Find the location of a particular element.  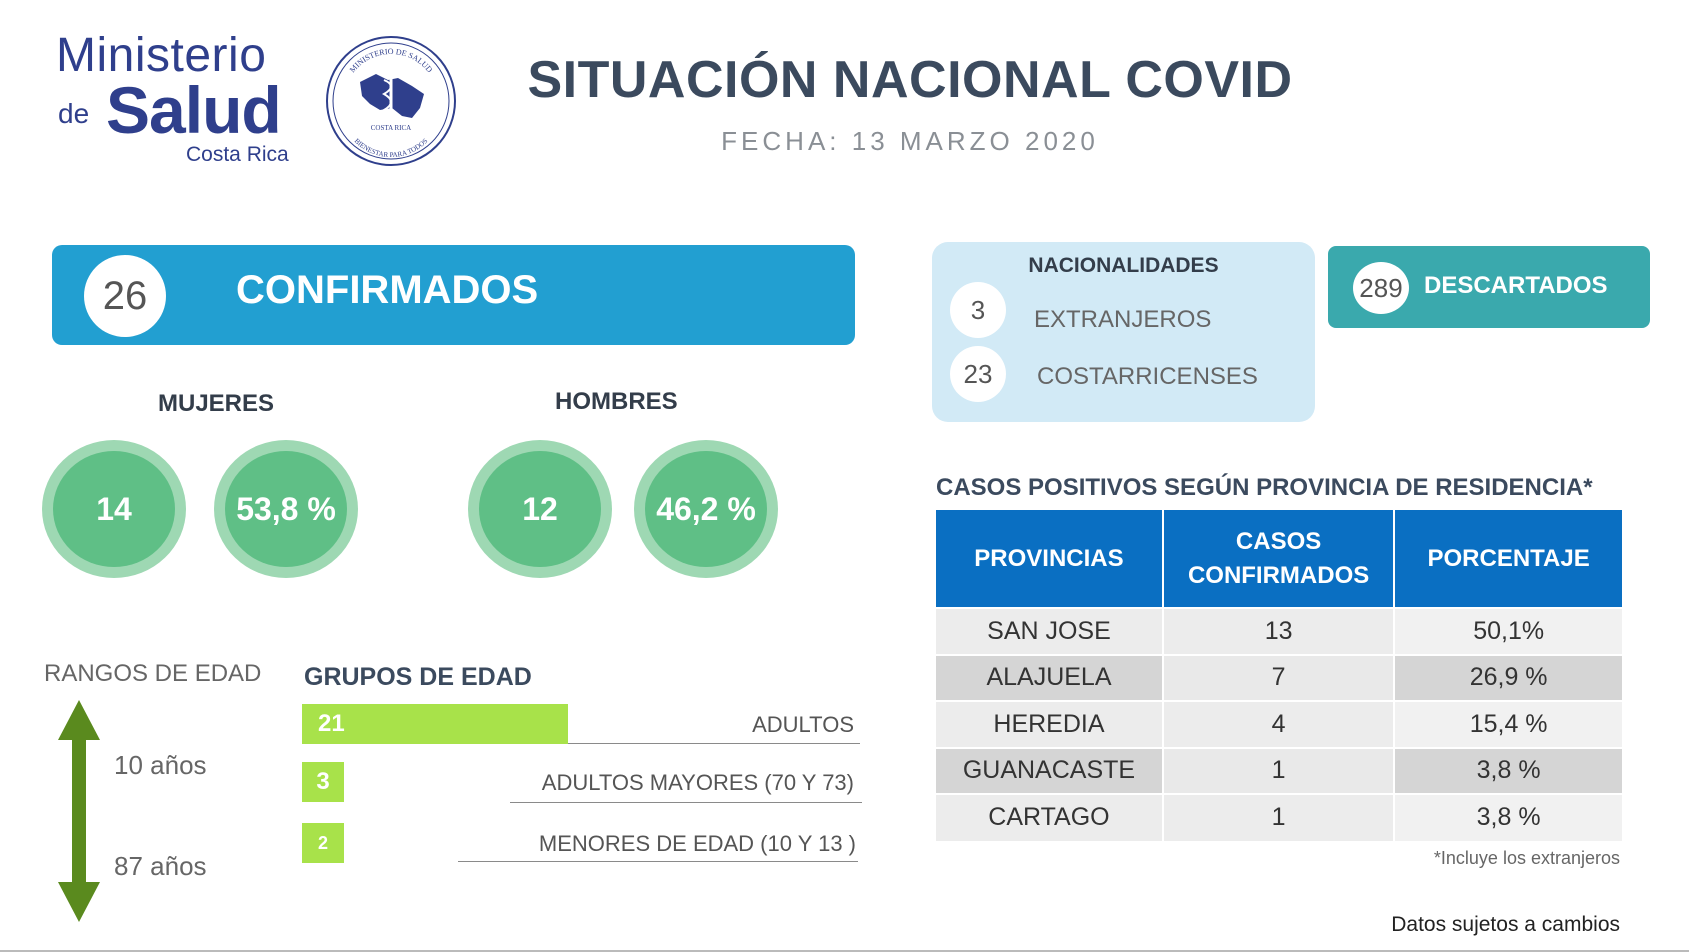

table-row: ALAJUELA 7 26,9 % is located at coordinates (1279, 677).